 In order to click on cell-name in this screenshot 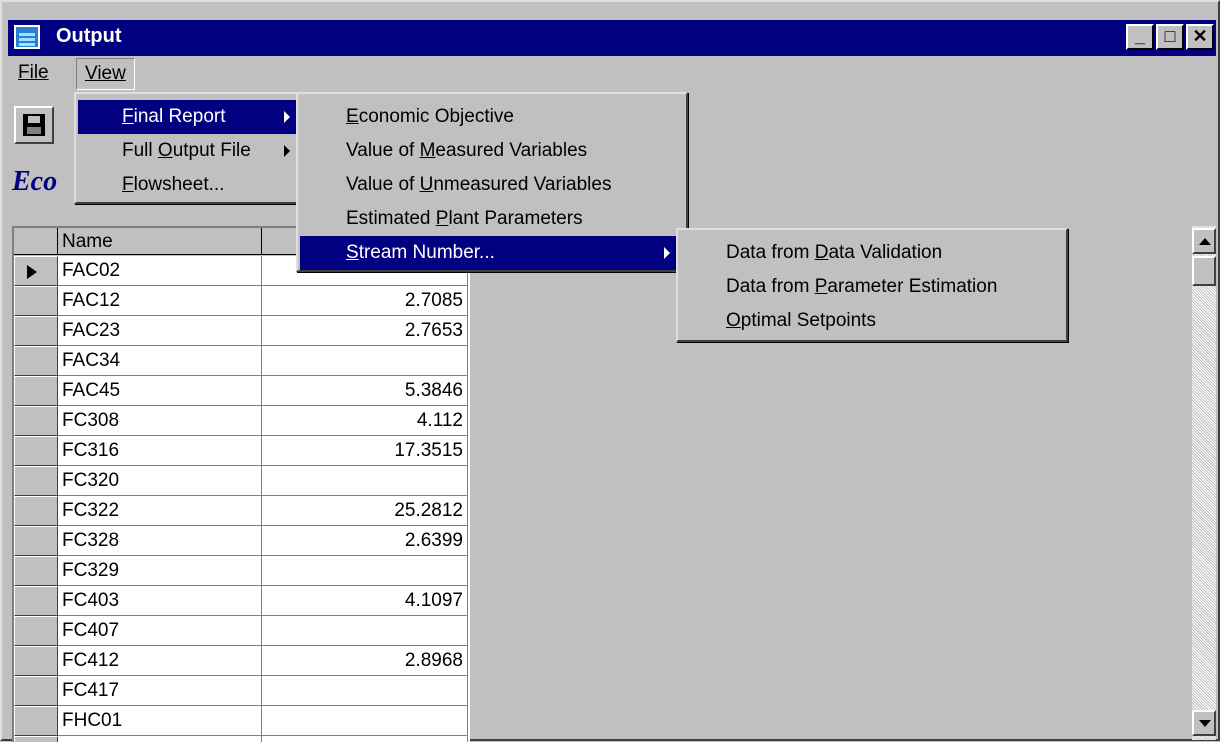, I will do `click(160, 739)`.